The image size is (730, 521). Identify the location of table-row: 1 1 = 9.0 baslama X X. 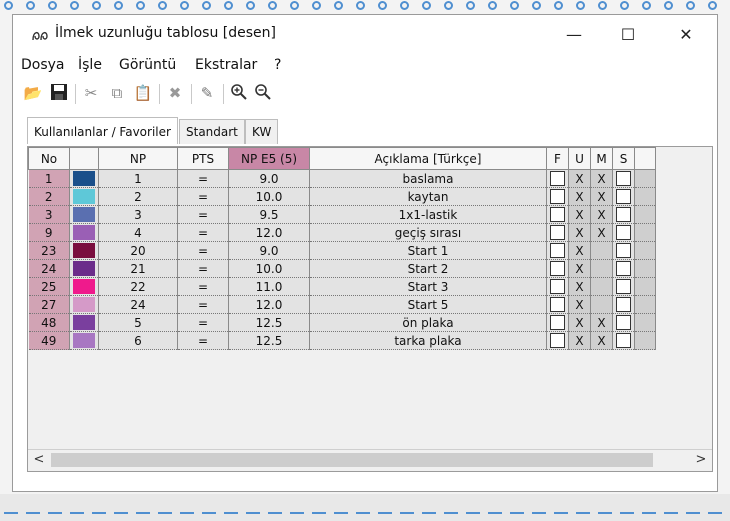
(342, 178).